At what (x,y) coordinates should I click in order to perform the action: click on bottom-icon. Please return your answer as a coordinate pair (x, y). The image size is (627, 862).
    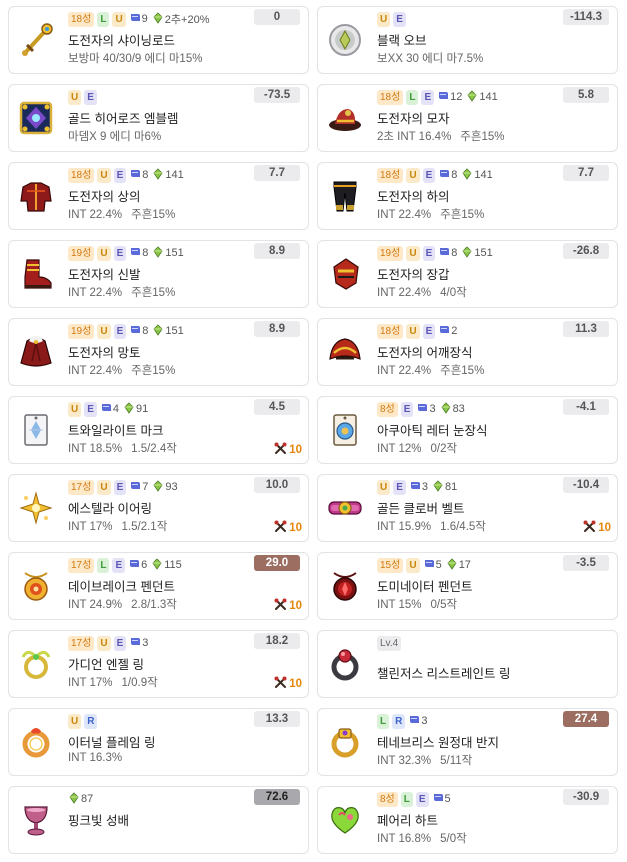
    Looking at the image, I should click on (345, 196).